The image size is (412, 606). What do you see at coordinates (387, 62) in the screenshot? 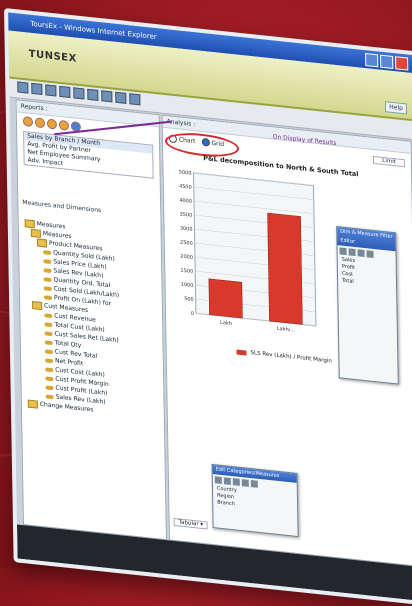
I see `maximize-button` at bounding box center [387, 62].